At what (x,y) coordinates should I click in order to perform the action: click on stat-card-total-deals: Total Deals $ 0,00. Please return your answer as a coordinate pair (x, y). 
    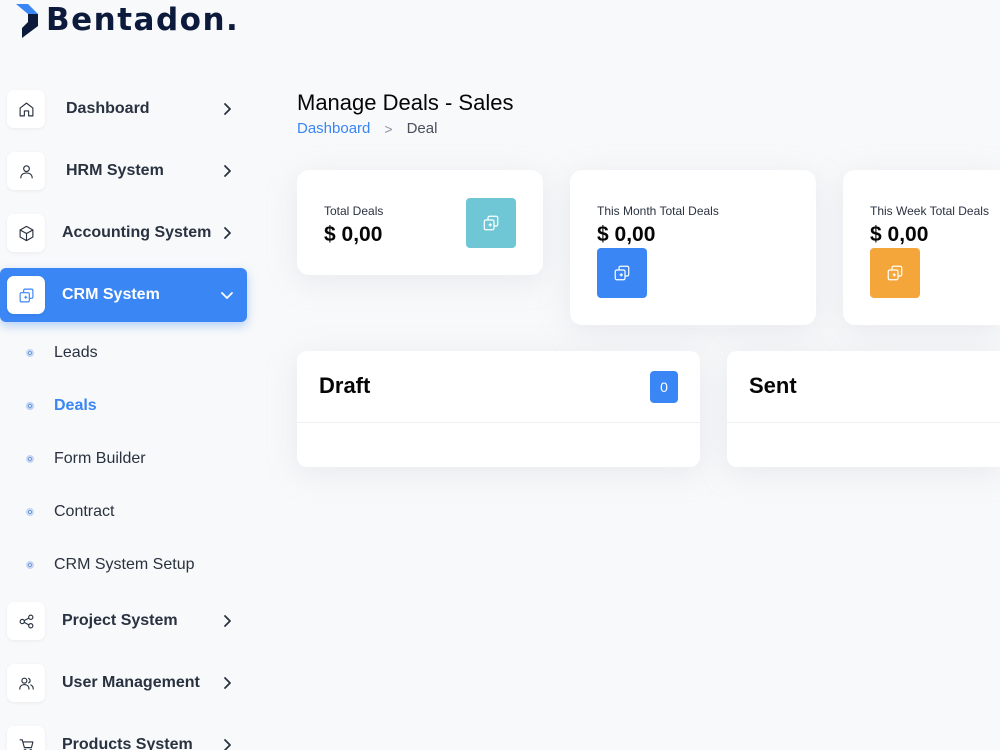
    Looking at the image, I should click on (420, 222).